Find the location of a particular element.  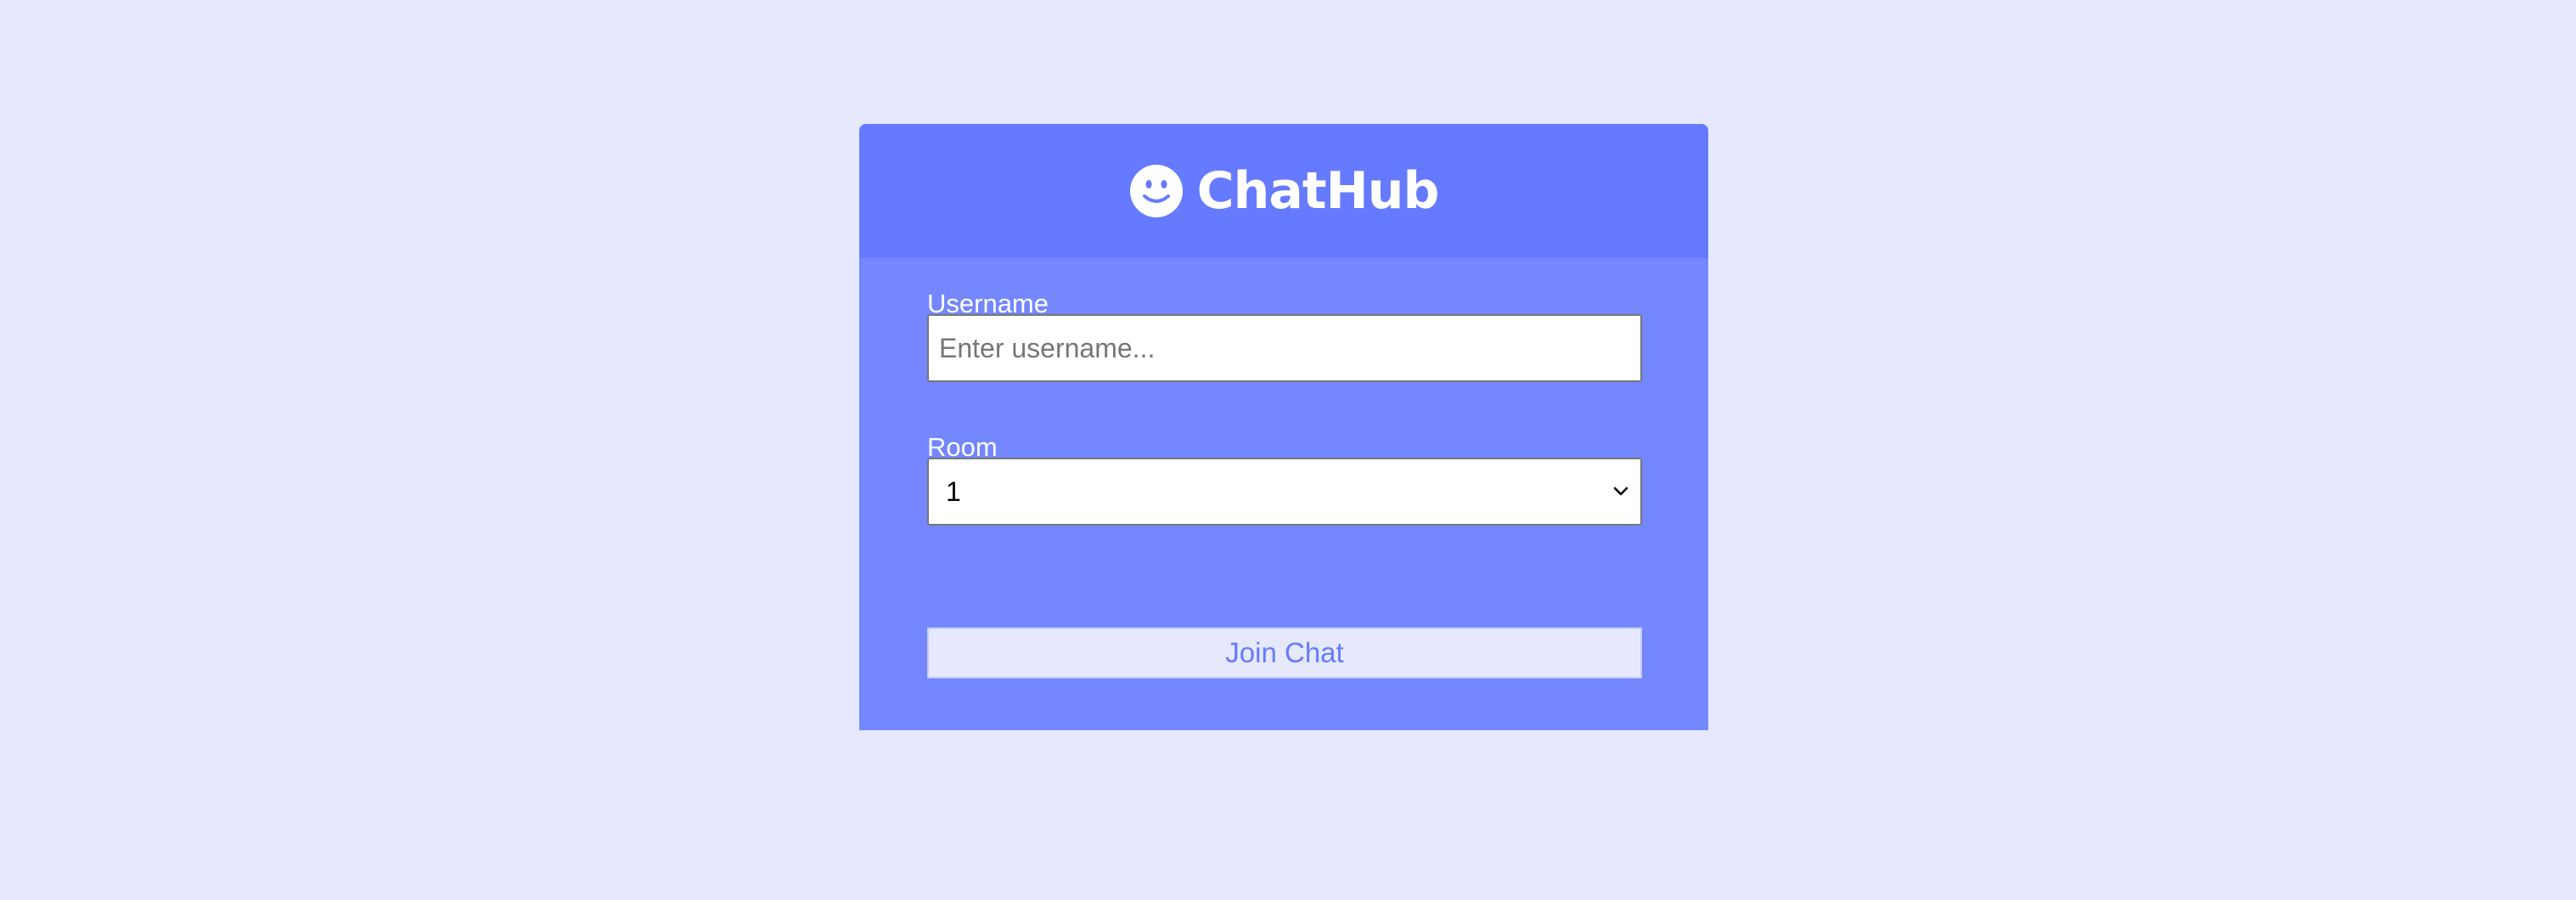

room-select: 1 is located at coordinates (1284, 492).